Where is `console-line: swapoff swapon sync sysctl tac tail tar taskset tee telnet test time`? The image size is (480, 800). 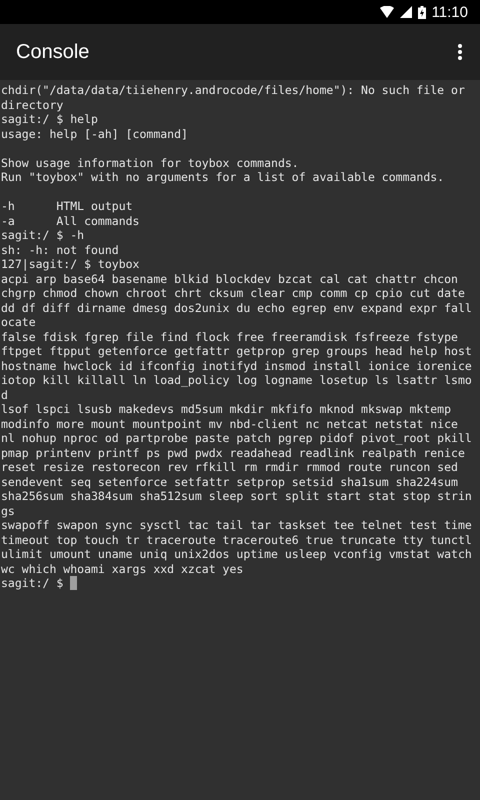
console-line: swapoff swapon sync sysctl tac tail tar taskset tee telnet test time is located at coordinates (237, 525).